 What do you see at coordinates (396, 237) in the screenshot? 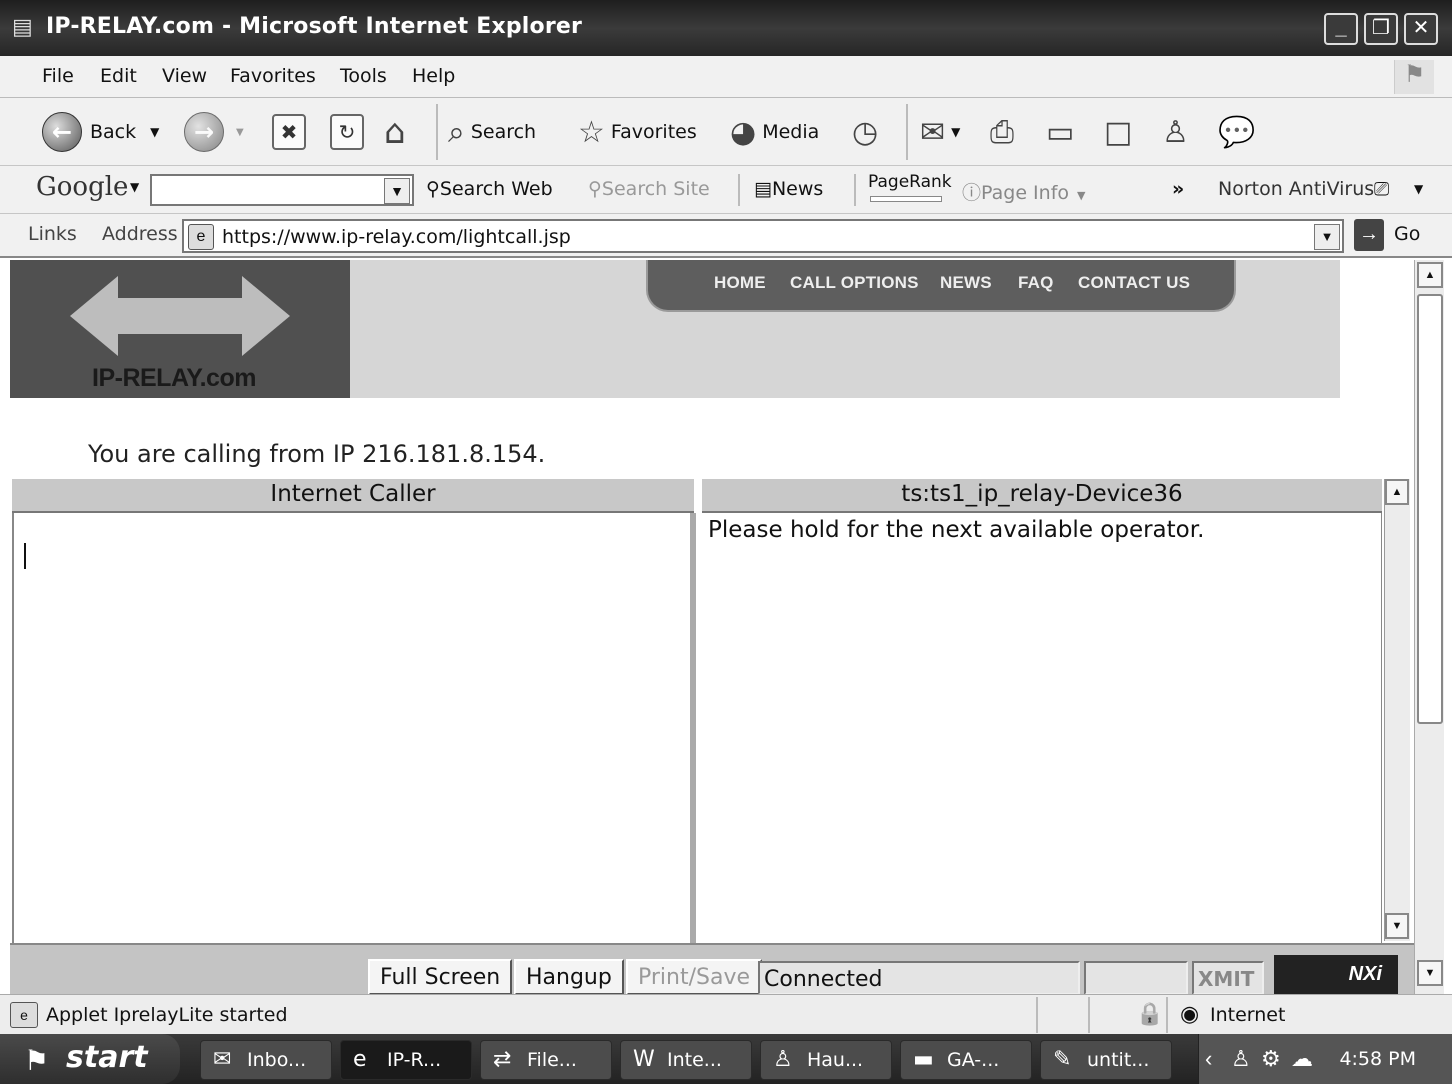
I see `address-url: https://www.ip-relay.com/lightcall.jsp` at bounding box center [396, 237].